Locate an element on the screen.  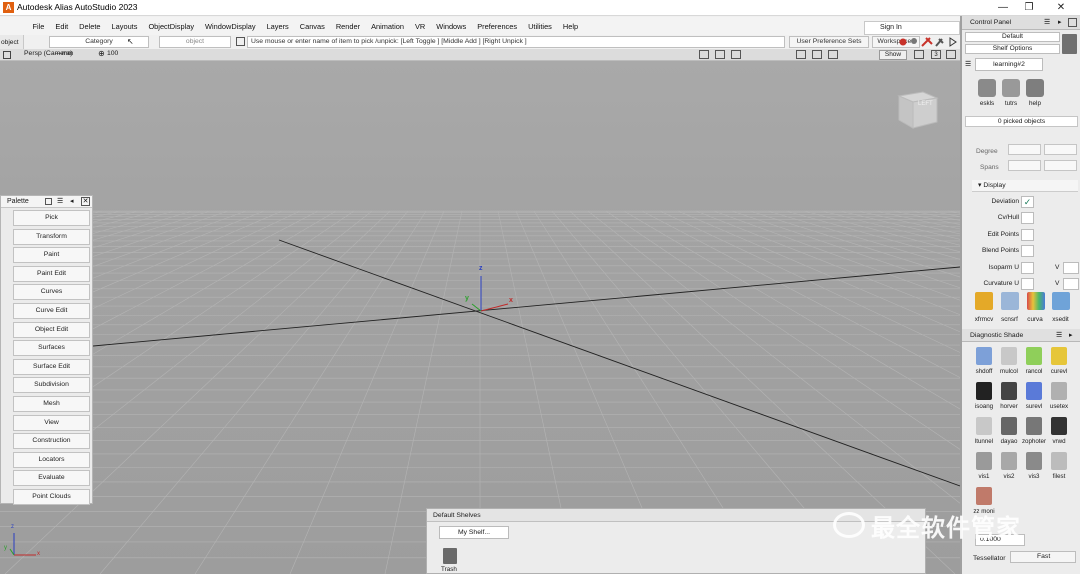
menu-item-render: Render is located at coordinates (347, 26).